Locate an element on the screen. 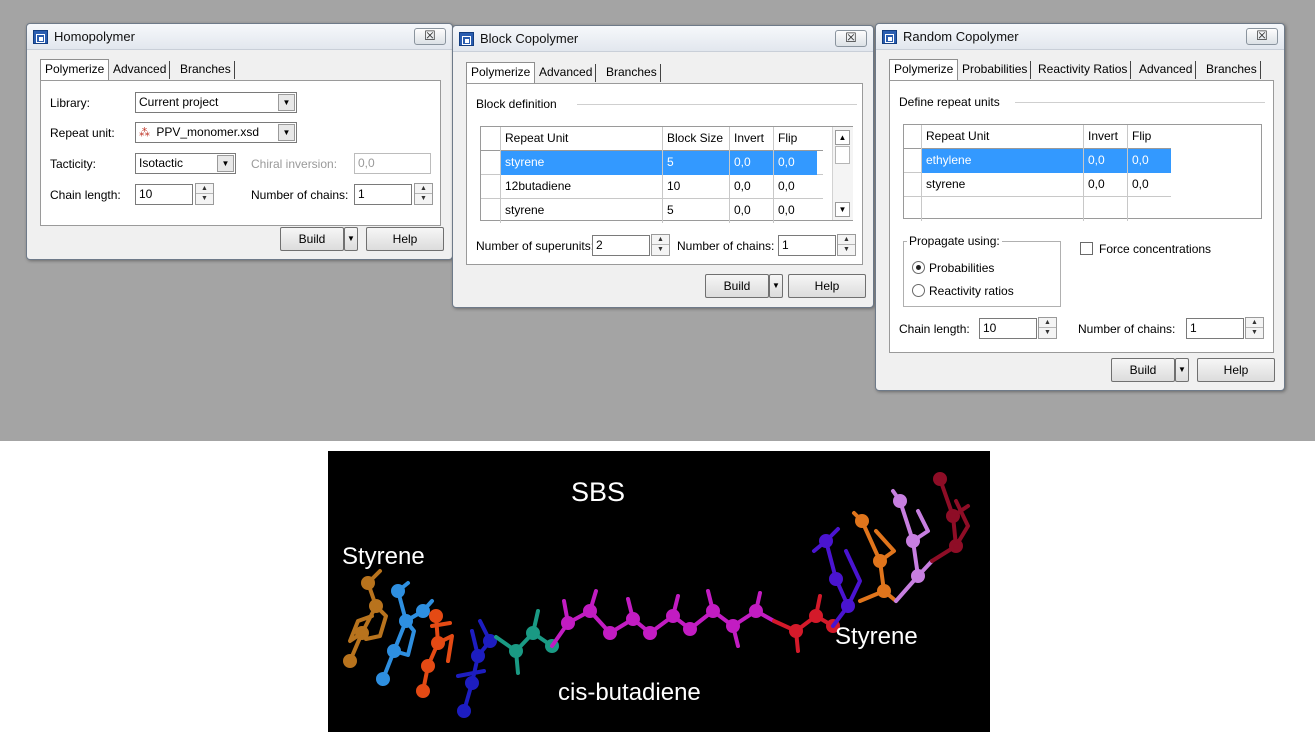  tacticity-select: Isotactic ▼ is located at coordinates (185, 163).